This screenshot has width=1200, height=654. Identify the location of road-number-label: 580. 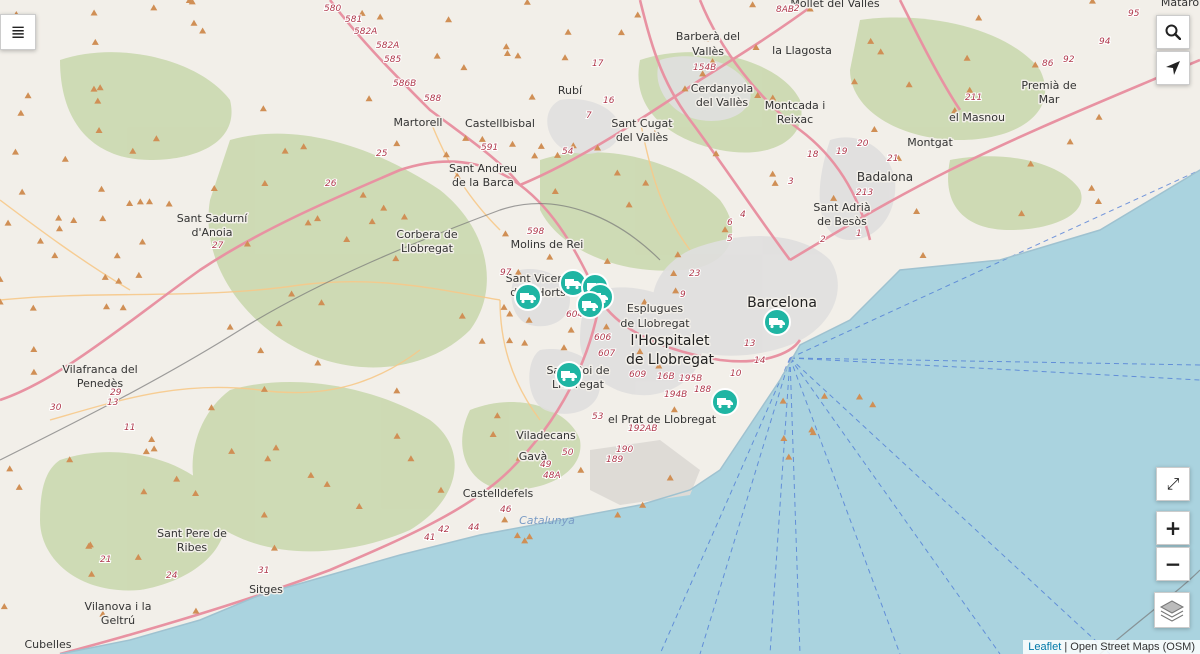
(332, 9).